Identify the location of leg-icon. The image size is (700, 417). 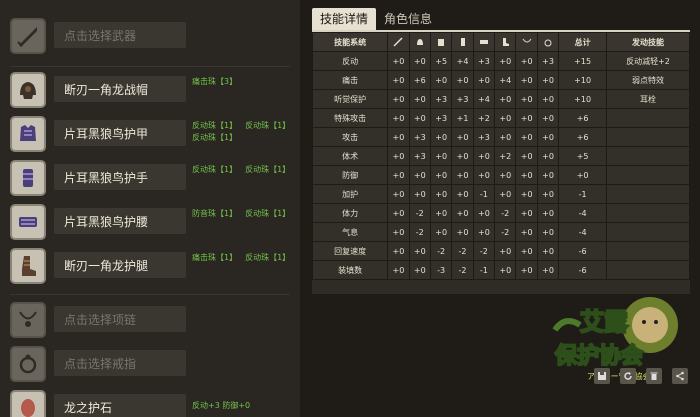
(28, 266).